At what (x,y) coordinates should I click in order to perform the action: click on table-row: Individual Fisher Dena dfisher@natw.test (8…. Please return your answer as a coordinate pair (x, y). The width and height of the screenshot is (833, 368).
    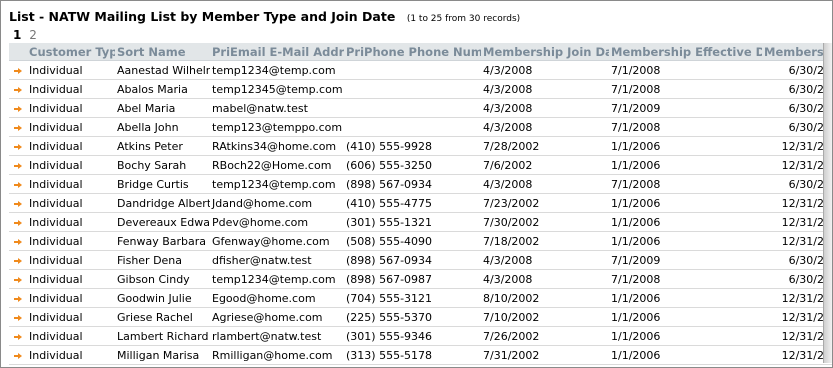
    Looking at the image, I should click on (420, 260).